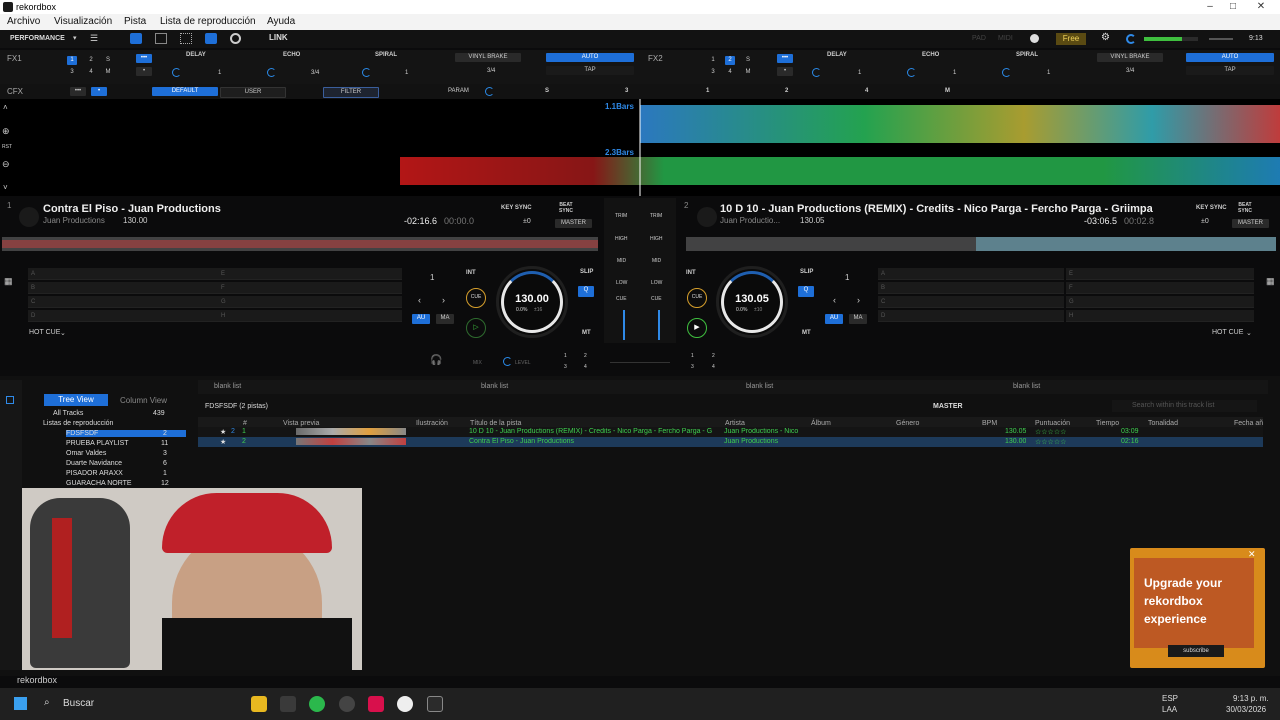  What do you see at coordinates (99, 483) in the screenshot?
I see `playlist-guaracha: GUARACHA NORTE` at bounding box center [99, 483].